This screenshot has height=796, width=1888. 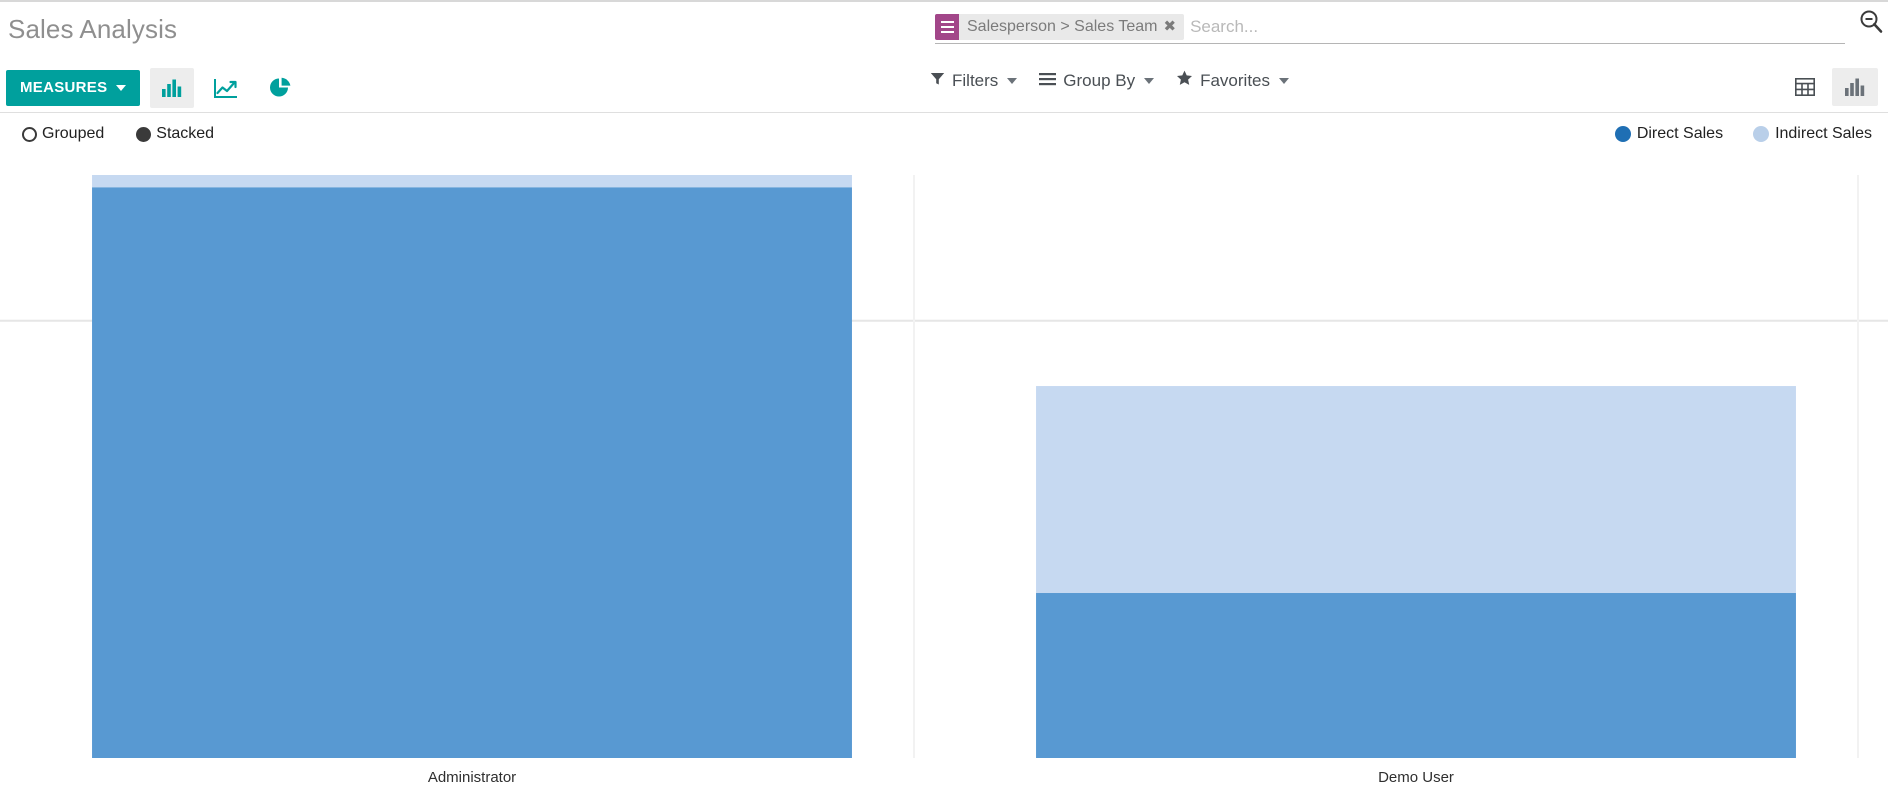 I want to click on group-by-dropdown: Group By, so click(x=1097, y=80).